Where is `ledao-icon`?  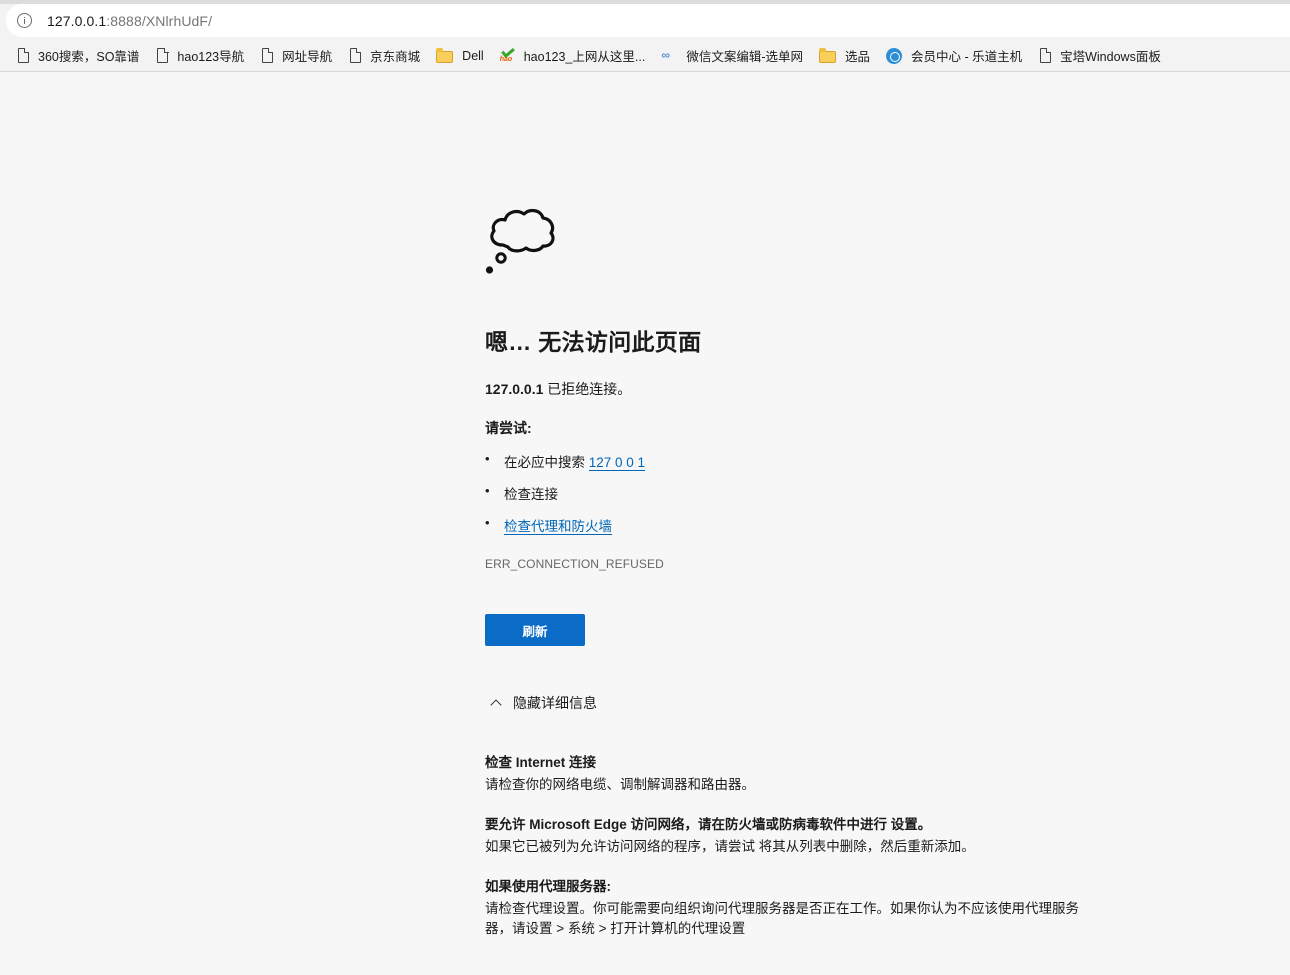 ledao-icon is located at coordinates (894, 55).